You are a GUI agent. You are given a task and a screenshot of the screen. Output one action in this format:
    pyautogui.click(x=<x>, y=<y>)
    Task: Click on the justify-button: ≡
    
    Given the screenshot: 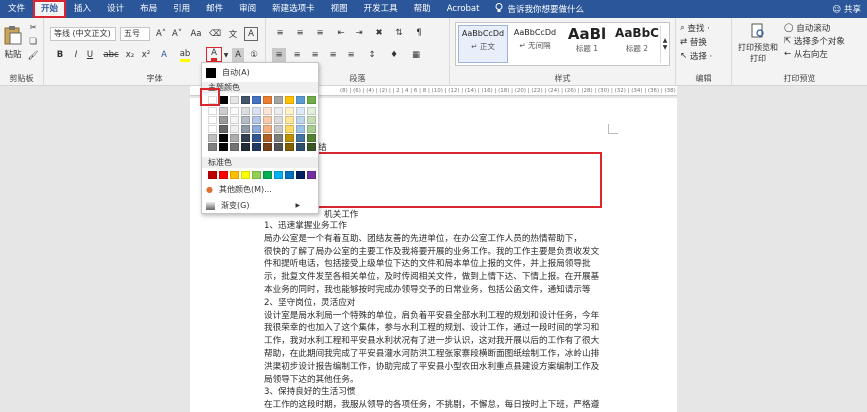 What is the action you would take?
    pyautogui.click(x=333, y=55)
    